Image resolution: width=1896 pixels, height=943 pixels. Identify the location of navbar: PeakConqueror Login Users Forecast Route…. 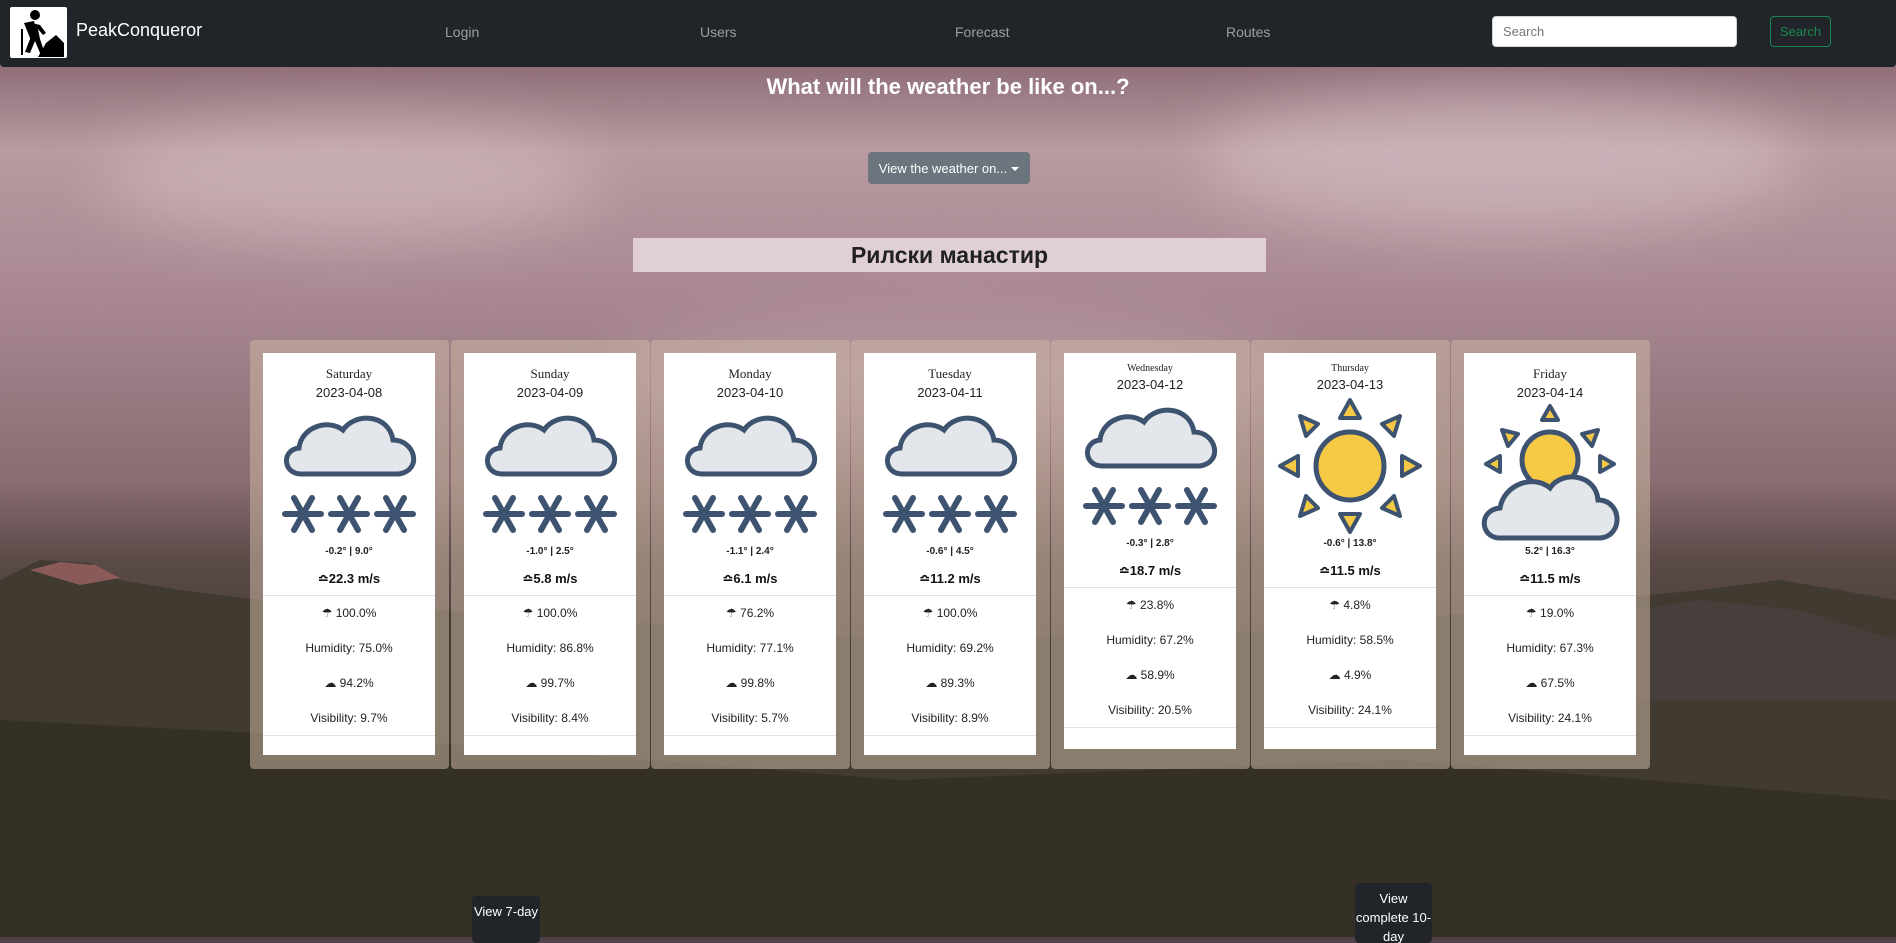
(948, 33).